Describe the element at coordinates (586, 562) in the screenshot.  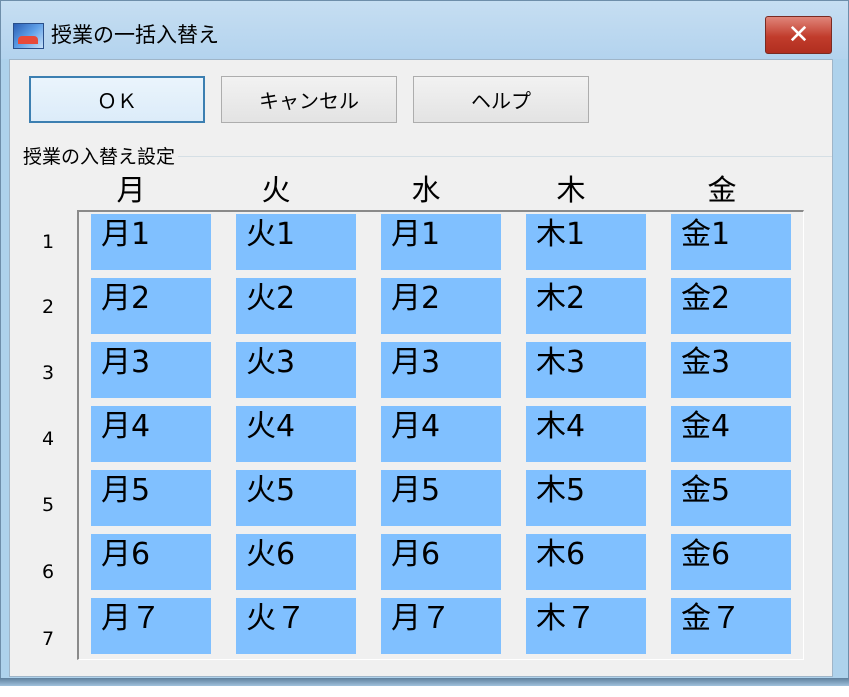
I see `timetable-cell: 木6` at that location.